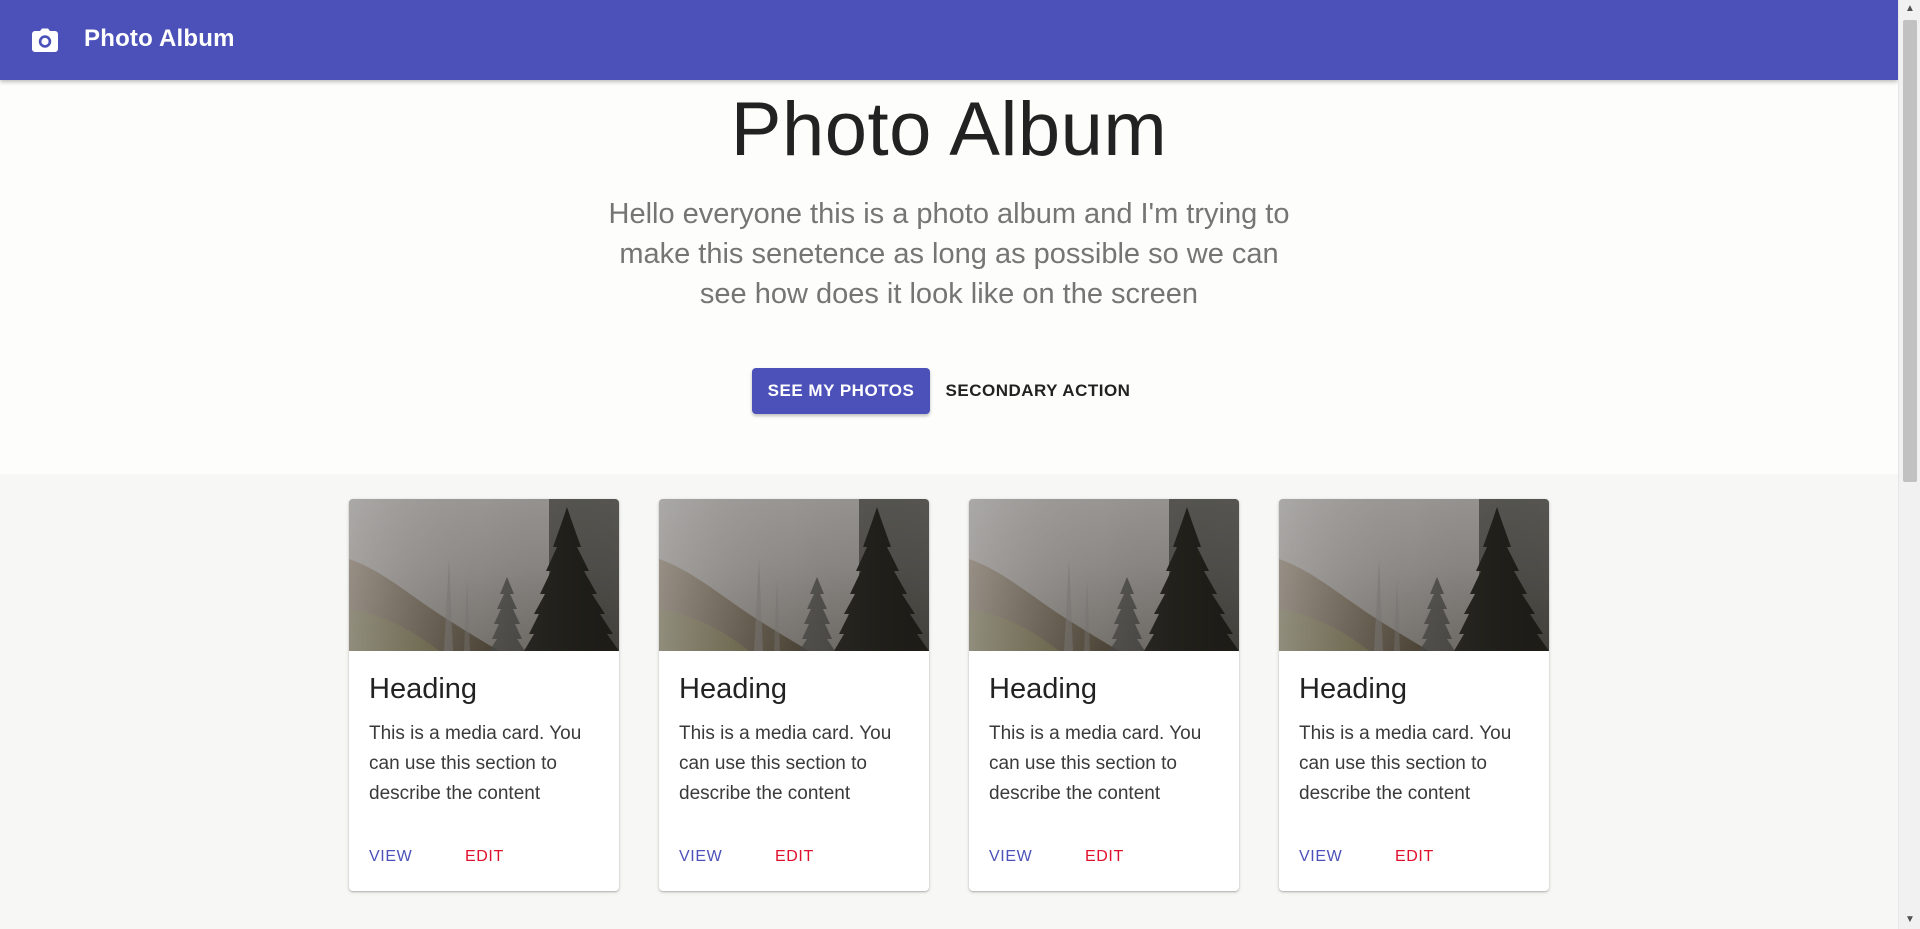 The width and height of the screenshot is (1920, 929). I want to click on camera-icon, so click(45, 40).